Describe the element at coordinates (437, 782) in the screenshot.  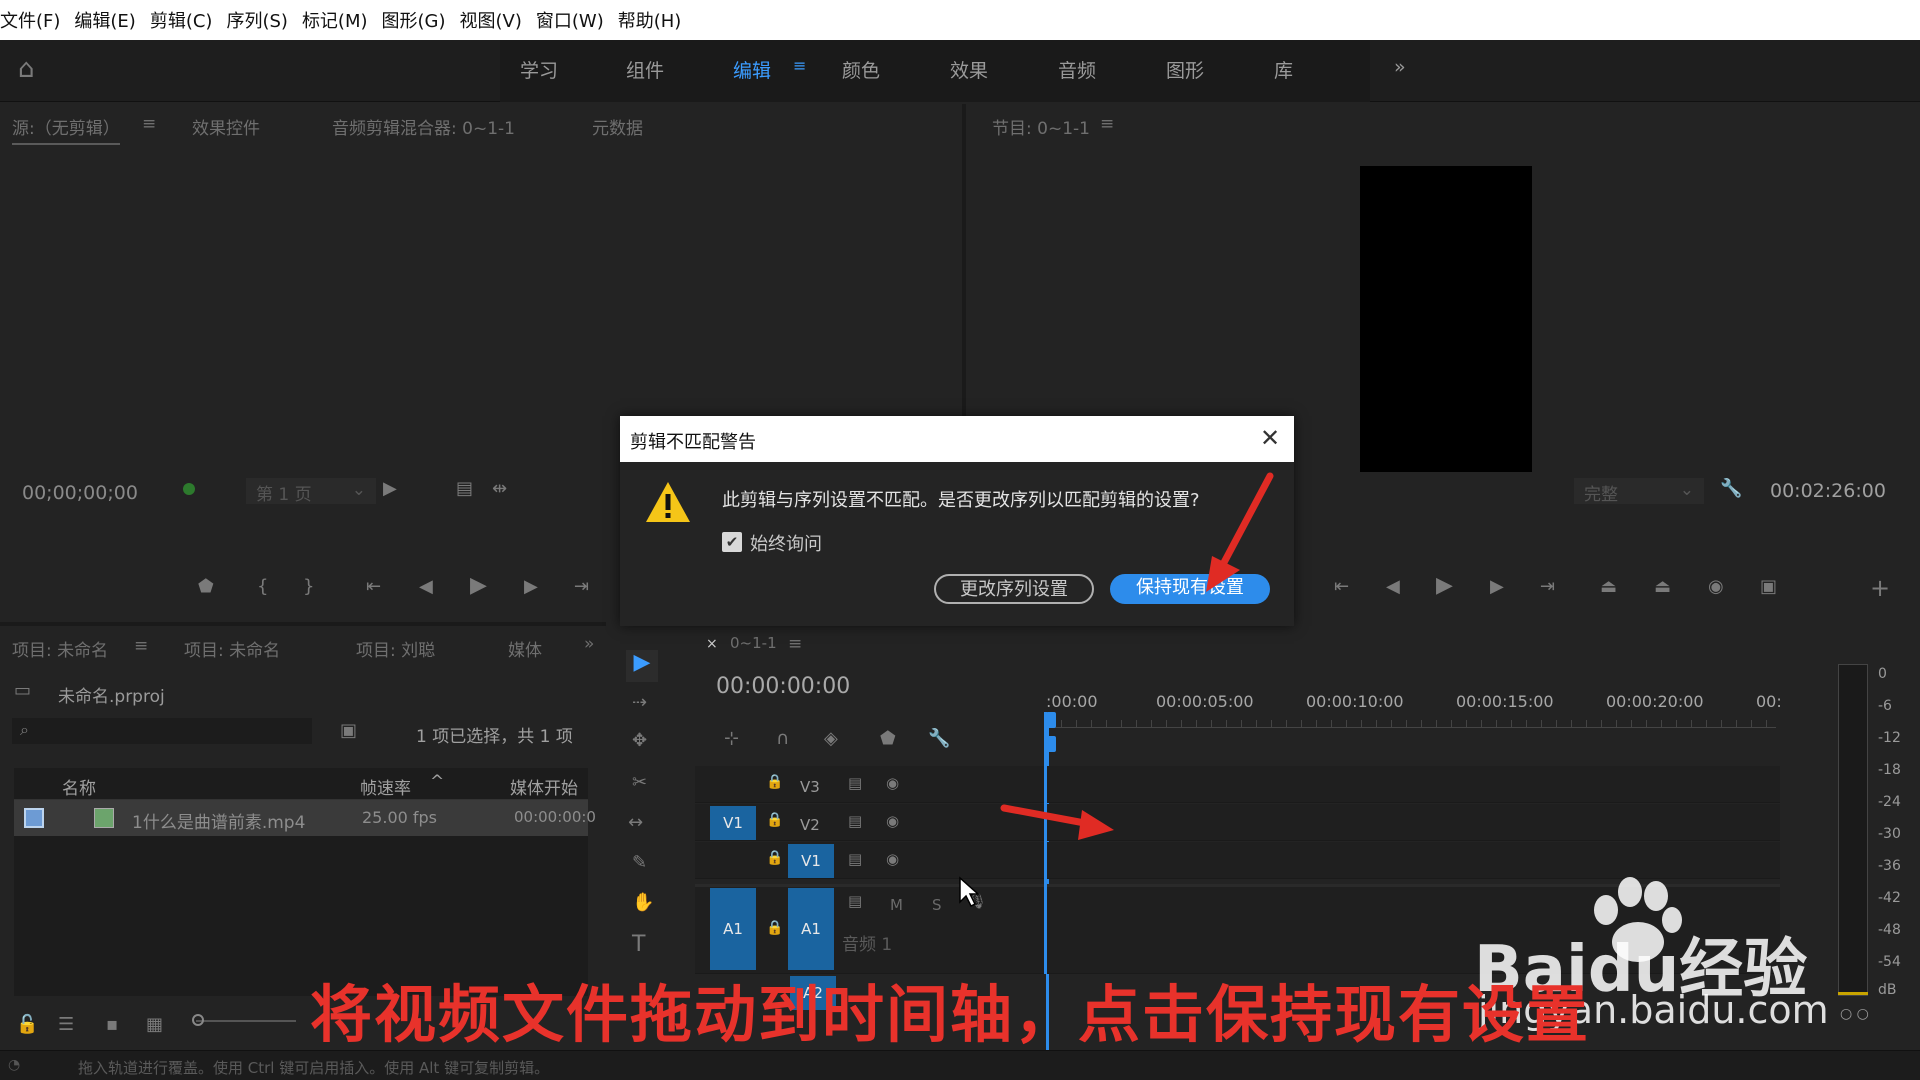
I see `sort-up-icon: ^` at that location.